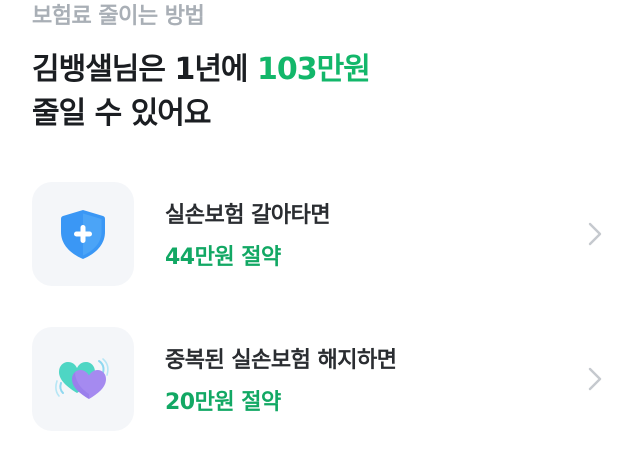 The width and height of the screenshot is (640, 455). What do you see at coordinates (223, 402) in the screenshot?
I see `option-saving: 20만원 절약` at bounding box center [223, 402].